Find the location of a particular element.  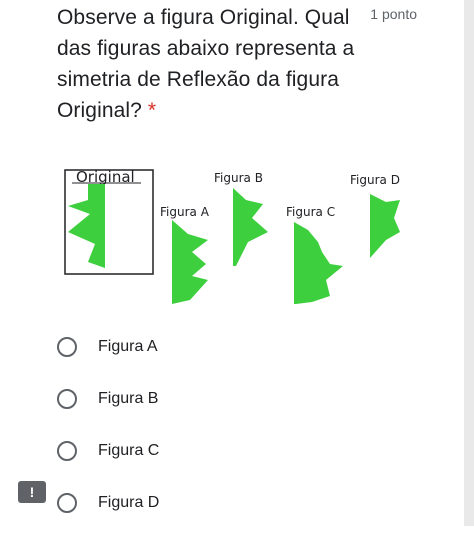

scrollbar-track is located at coordinates (469, 263).